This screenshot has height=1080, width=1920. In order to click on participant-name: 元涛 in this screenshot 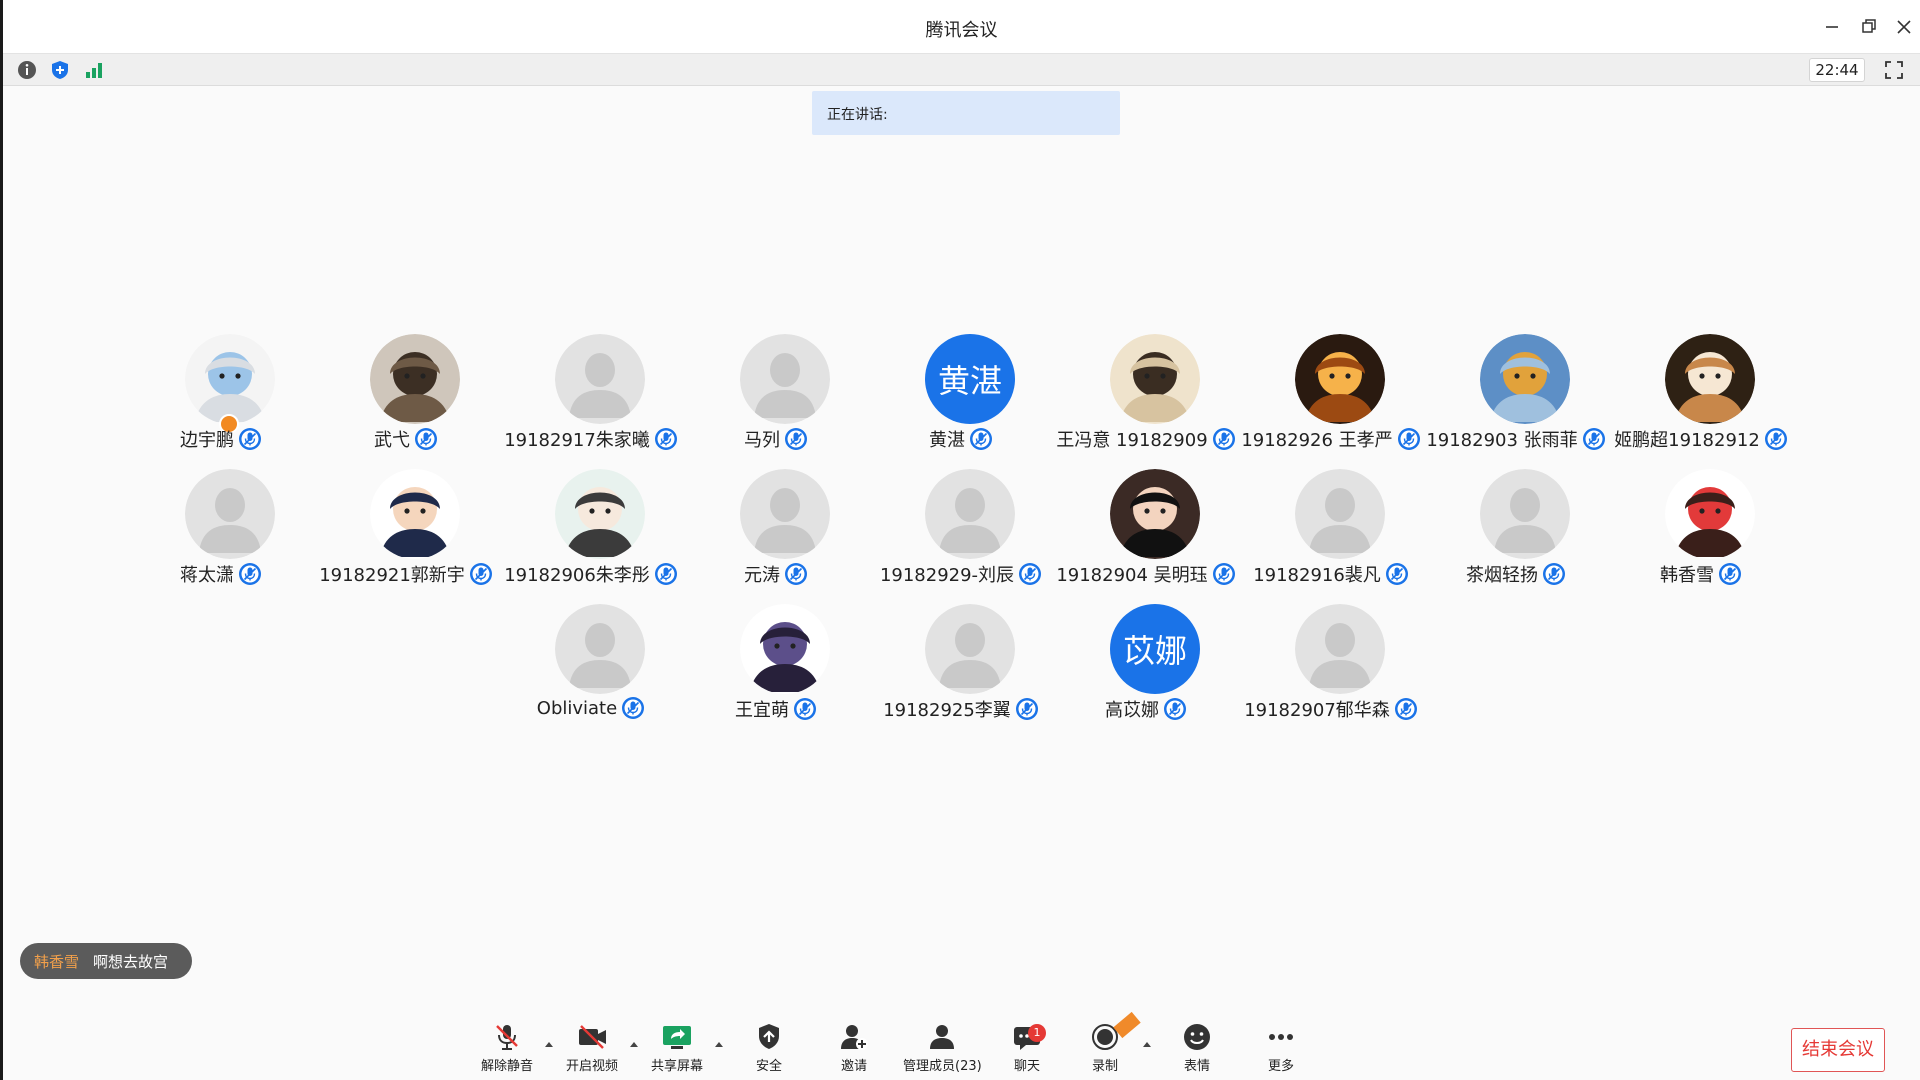, I will do `click(762, 575)`.